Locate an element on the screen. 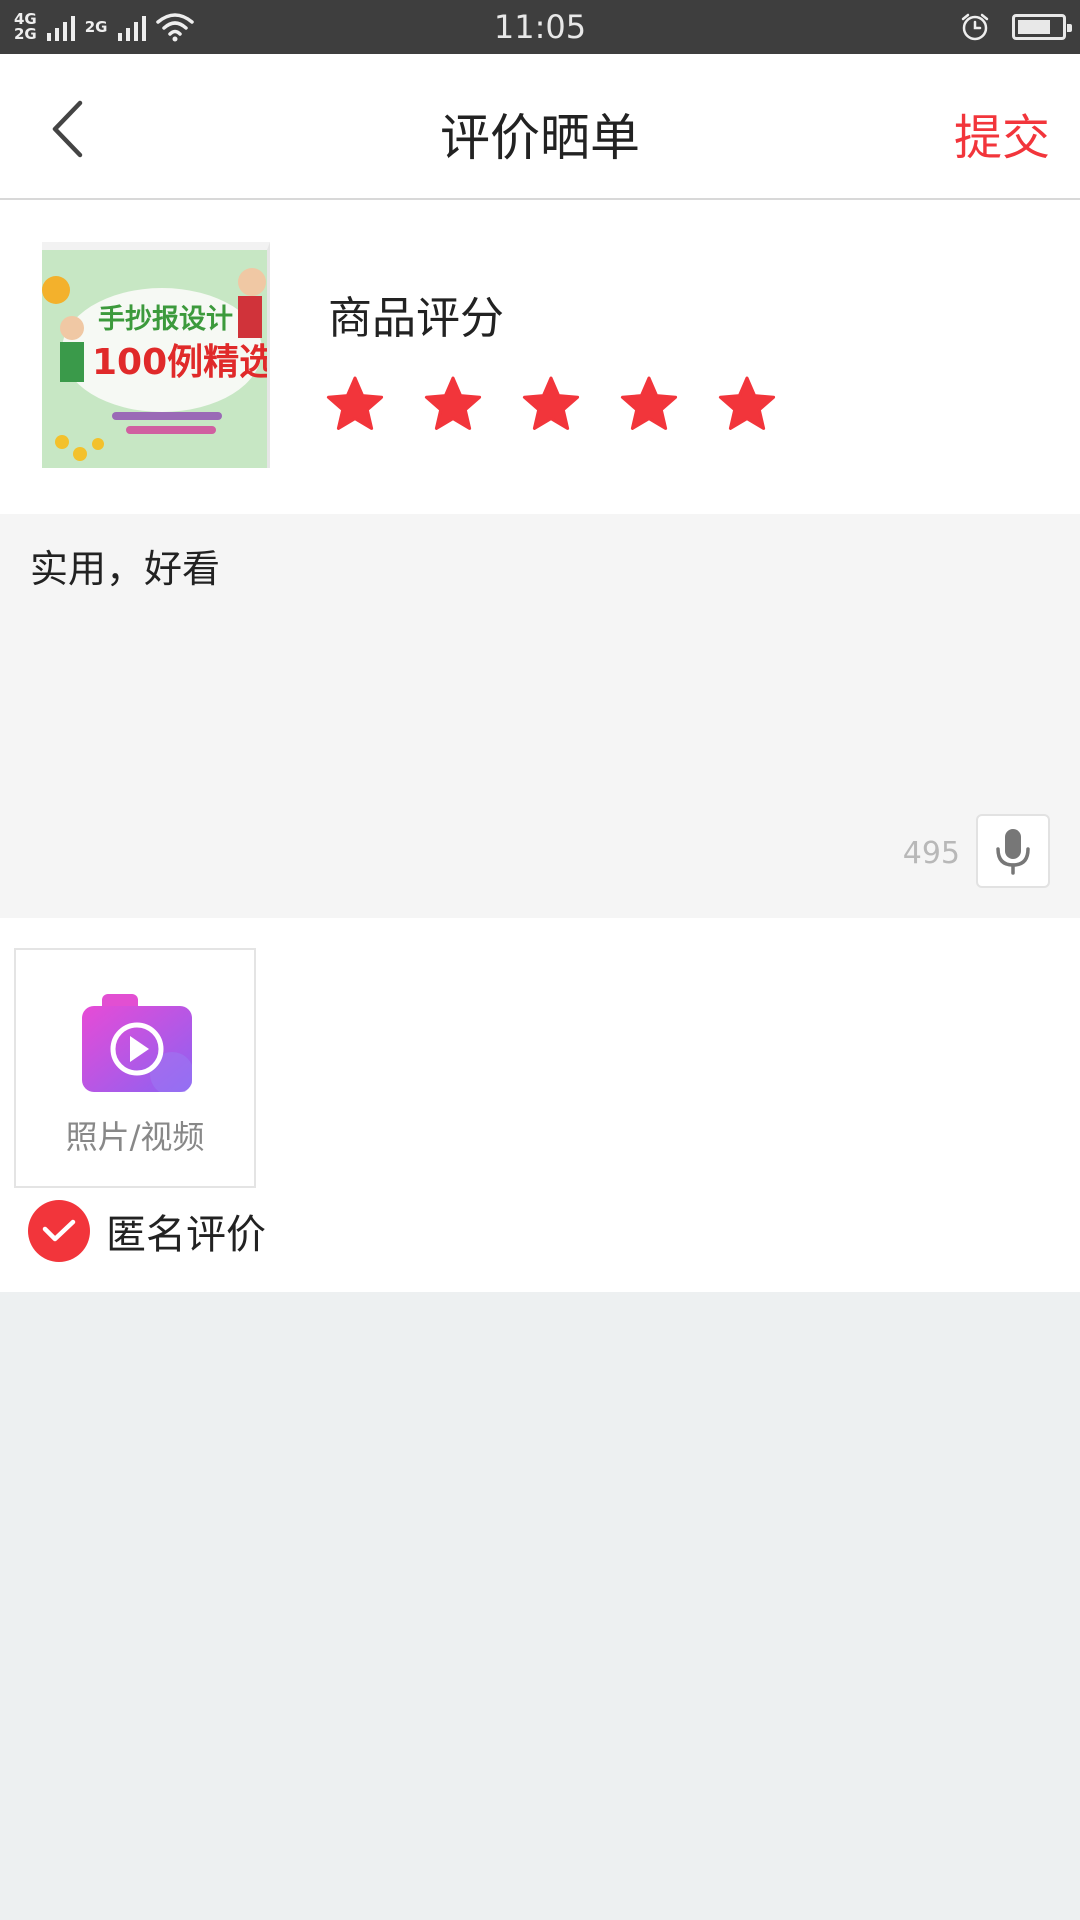  checkmark-icon is located at coordinates (59, 1230).